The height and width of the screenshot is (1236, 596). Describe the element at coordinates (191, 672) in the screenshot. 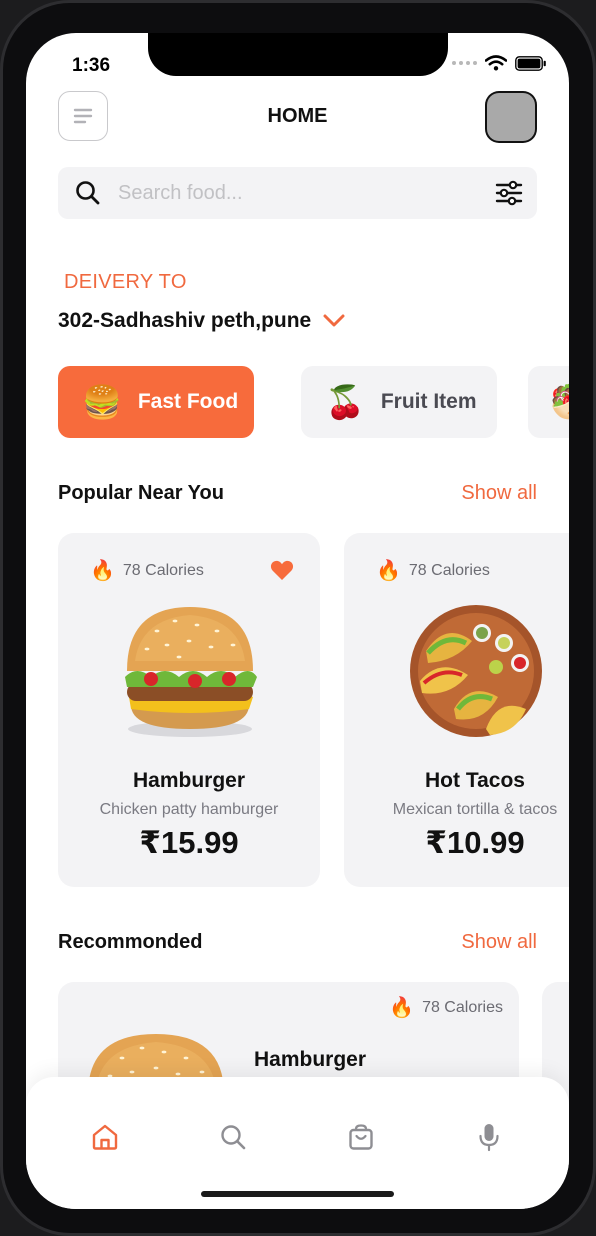

I see `hamburger-image` at that location.